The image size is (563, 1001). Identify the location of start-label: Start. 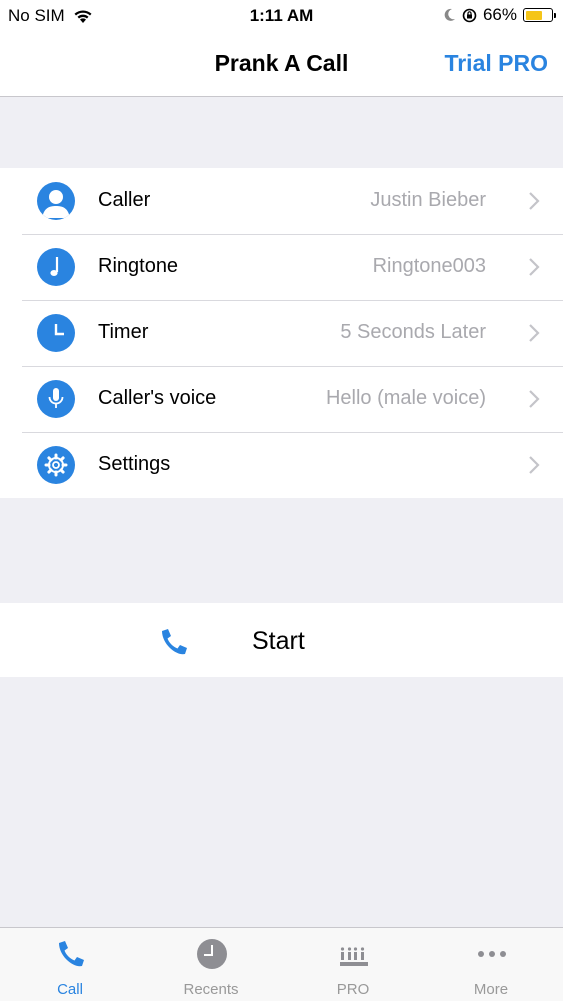
(278, 641).